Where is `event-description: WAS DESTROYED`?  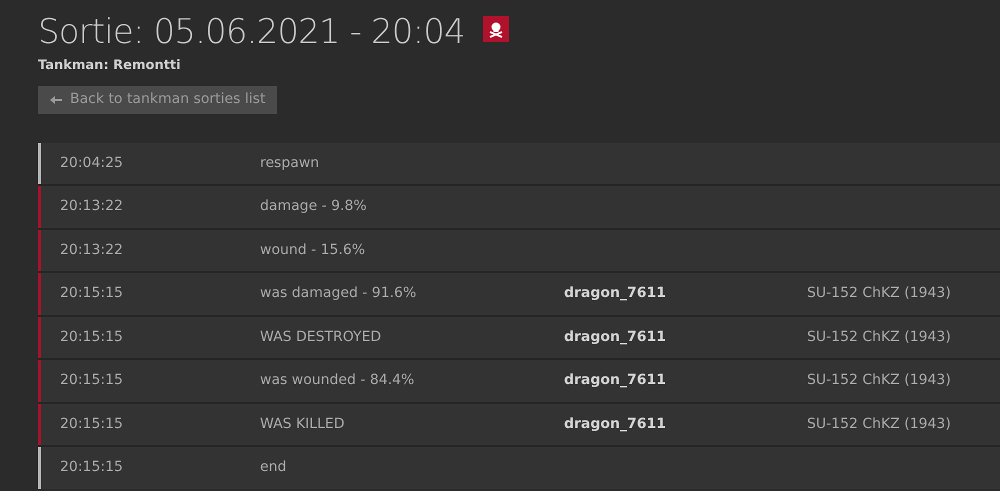 event-description: WAS DESTROYED is located at coordinates (321, 337).